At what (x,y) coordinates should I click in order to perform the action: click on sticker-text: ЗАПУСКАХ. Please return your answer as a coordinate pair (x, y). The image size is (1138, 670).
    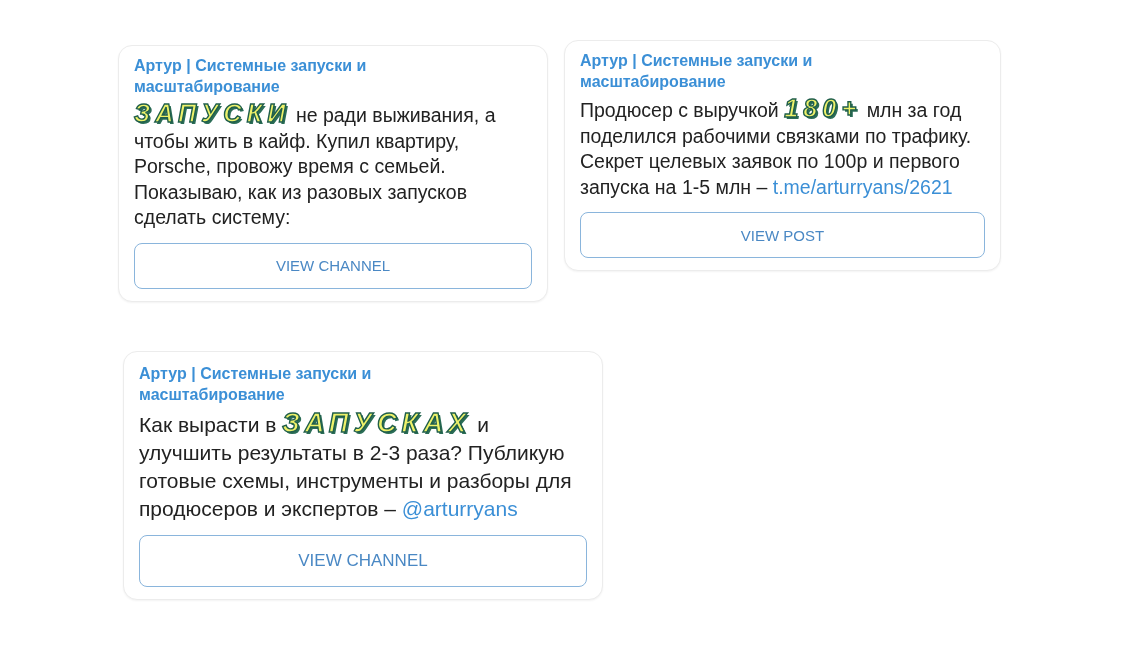
    Looking at the image, I should click on (377, 422).